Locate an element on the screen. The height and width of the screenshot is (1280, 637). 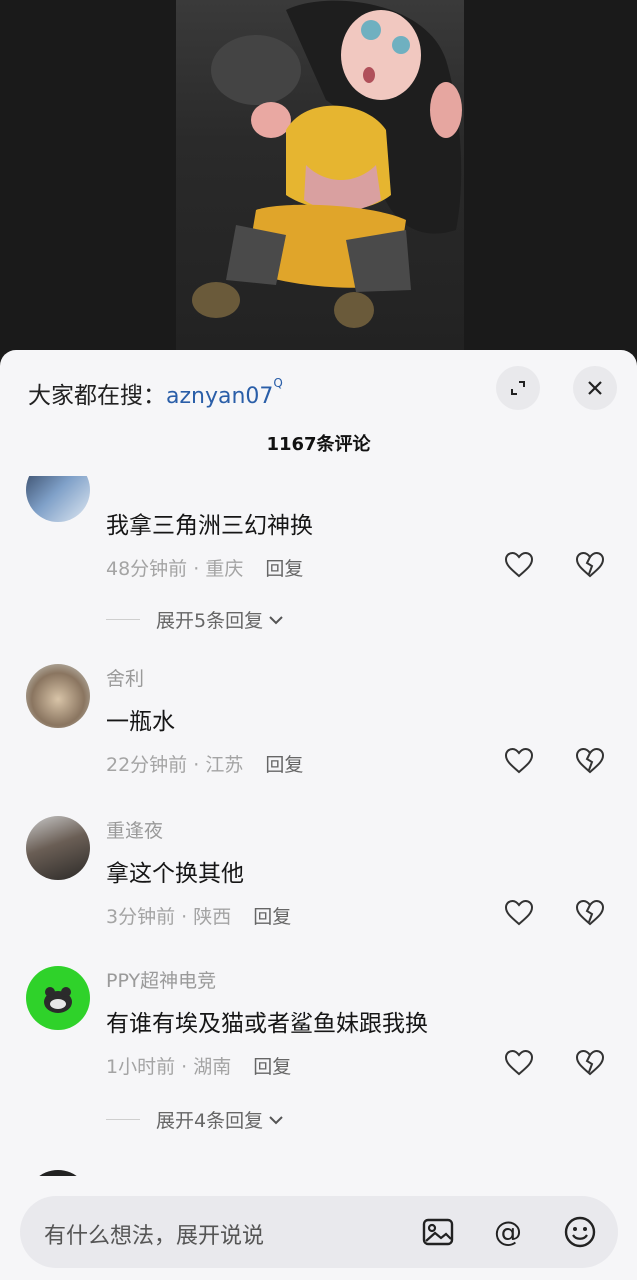
image-icon is located at coordinates (438, 1232).